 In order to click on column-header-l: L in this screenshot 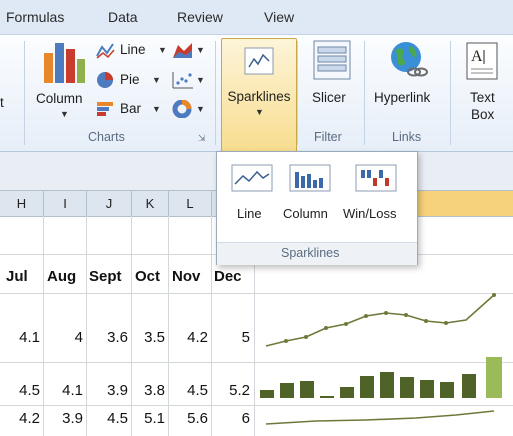, I will do `click(190, 203)`.